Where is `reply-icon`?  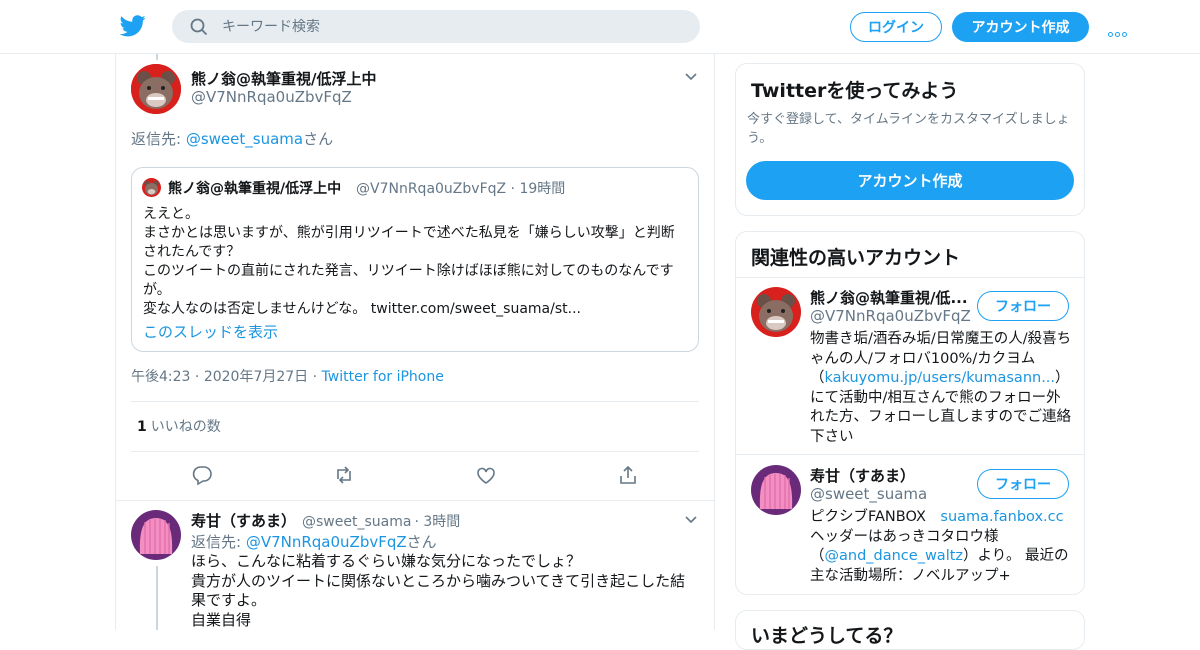 reply-icon is located at coordinates (202, 475).